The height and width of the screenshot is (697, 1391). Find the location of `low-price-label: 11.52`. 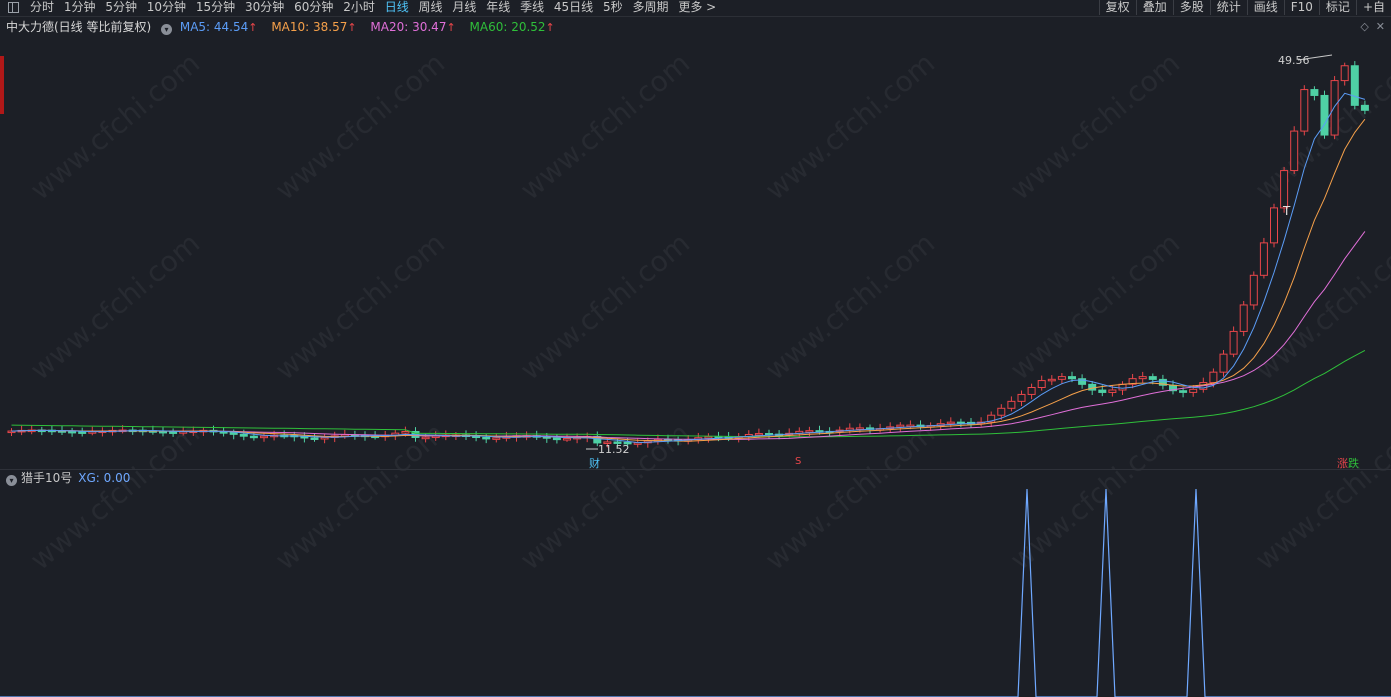

low-price-label: 11.52 is located at coordinates (614, 449).